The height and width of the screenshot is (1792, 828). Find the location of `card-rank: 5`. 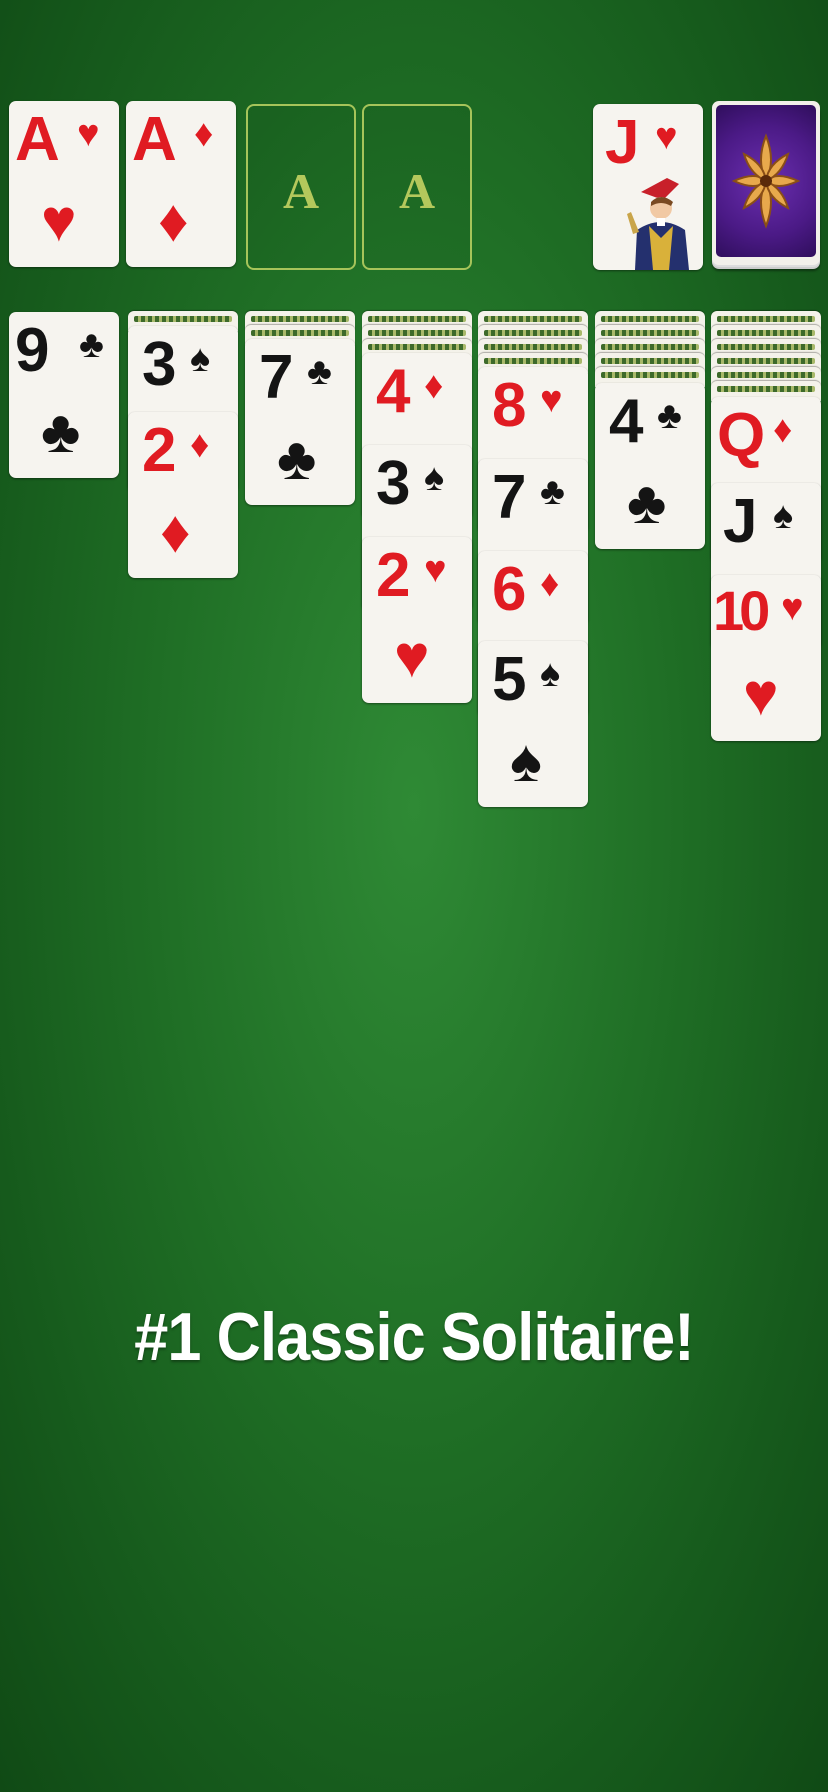

card-rank: 5 is located at coordinates (509, 679).